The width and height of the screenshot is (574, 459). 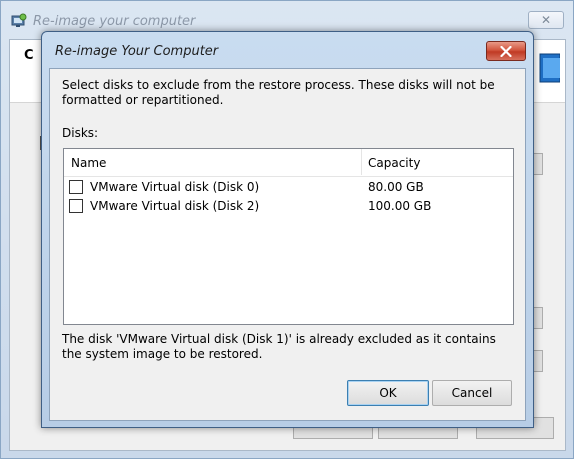 I want to click on disk-row: VMware Virtual disk (Disk 2) 100.00 GB, so click(x=288, y=206).